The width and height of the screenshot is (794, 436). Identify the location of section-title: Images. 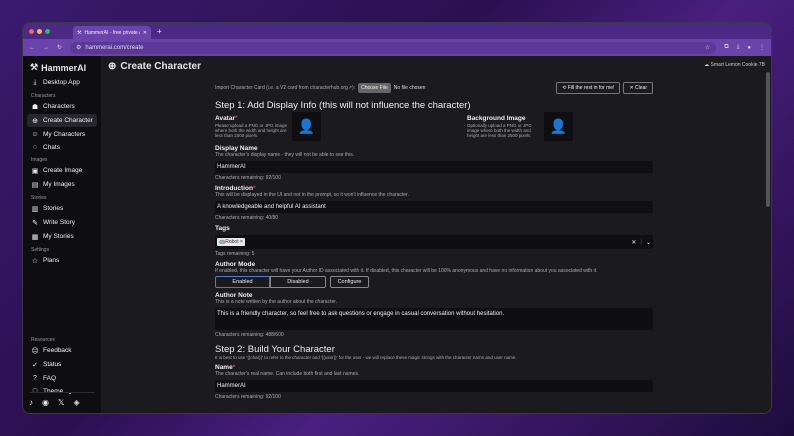
(39, 160).